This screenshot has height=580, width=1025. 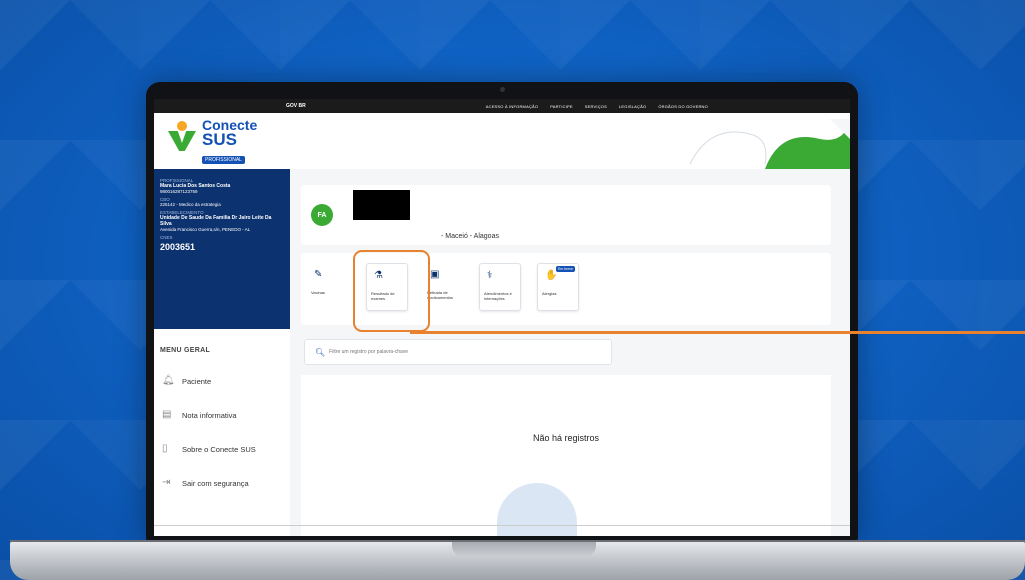 I want to click on logo-text: Conecte SUS PROFISSIONAL, so click(x=229, y=142).